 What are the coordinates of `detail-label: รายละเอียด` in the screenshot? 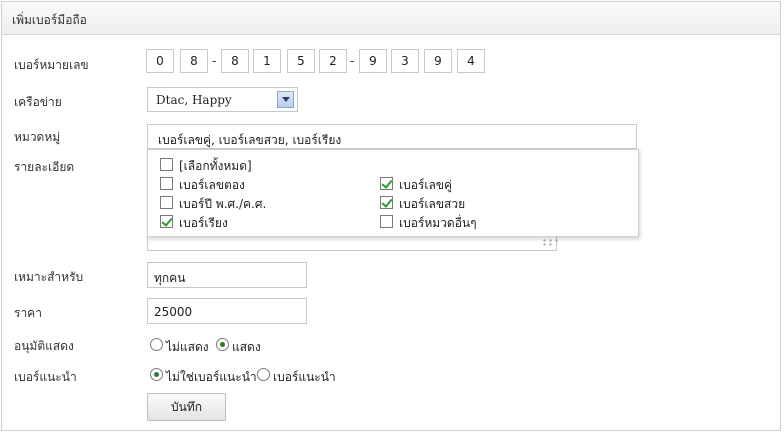 It's located at (44, 167).